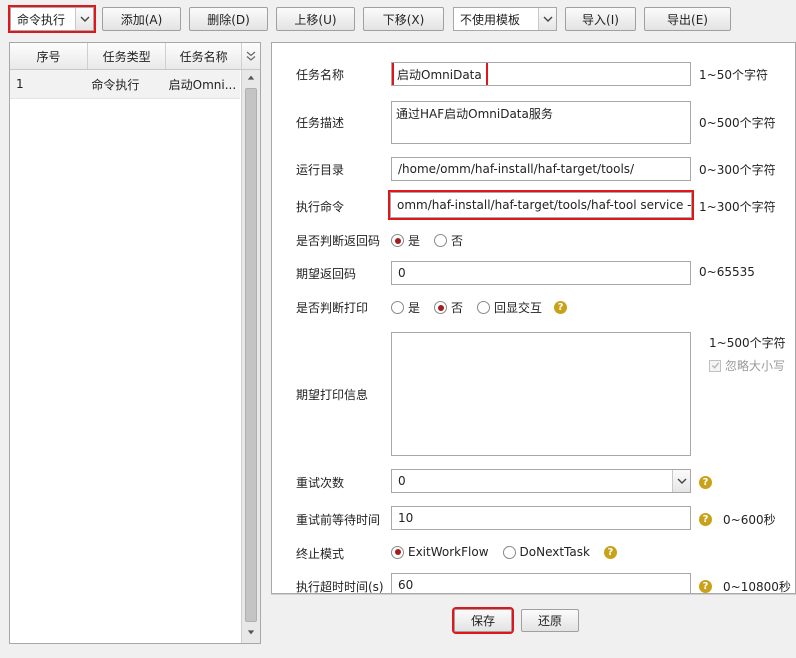 The image size is (796, 658). What do you see at coordinates (490, 19) in the screenshot?
I see `template-select-value: 不使用模板` at bounding box center [490, 19].